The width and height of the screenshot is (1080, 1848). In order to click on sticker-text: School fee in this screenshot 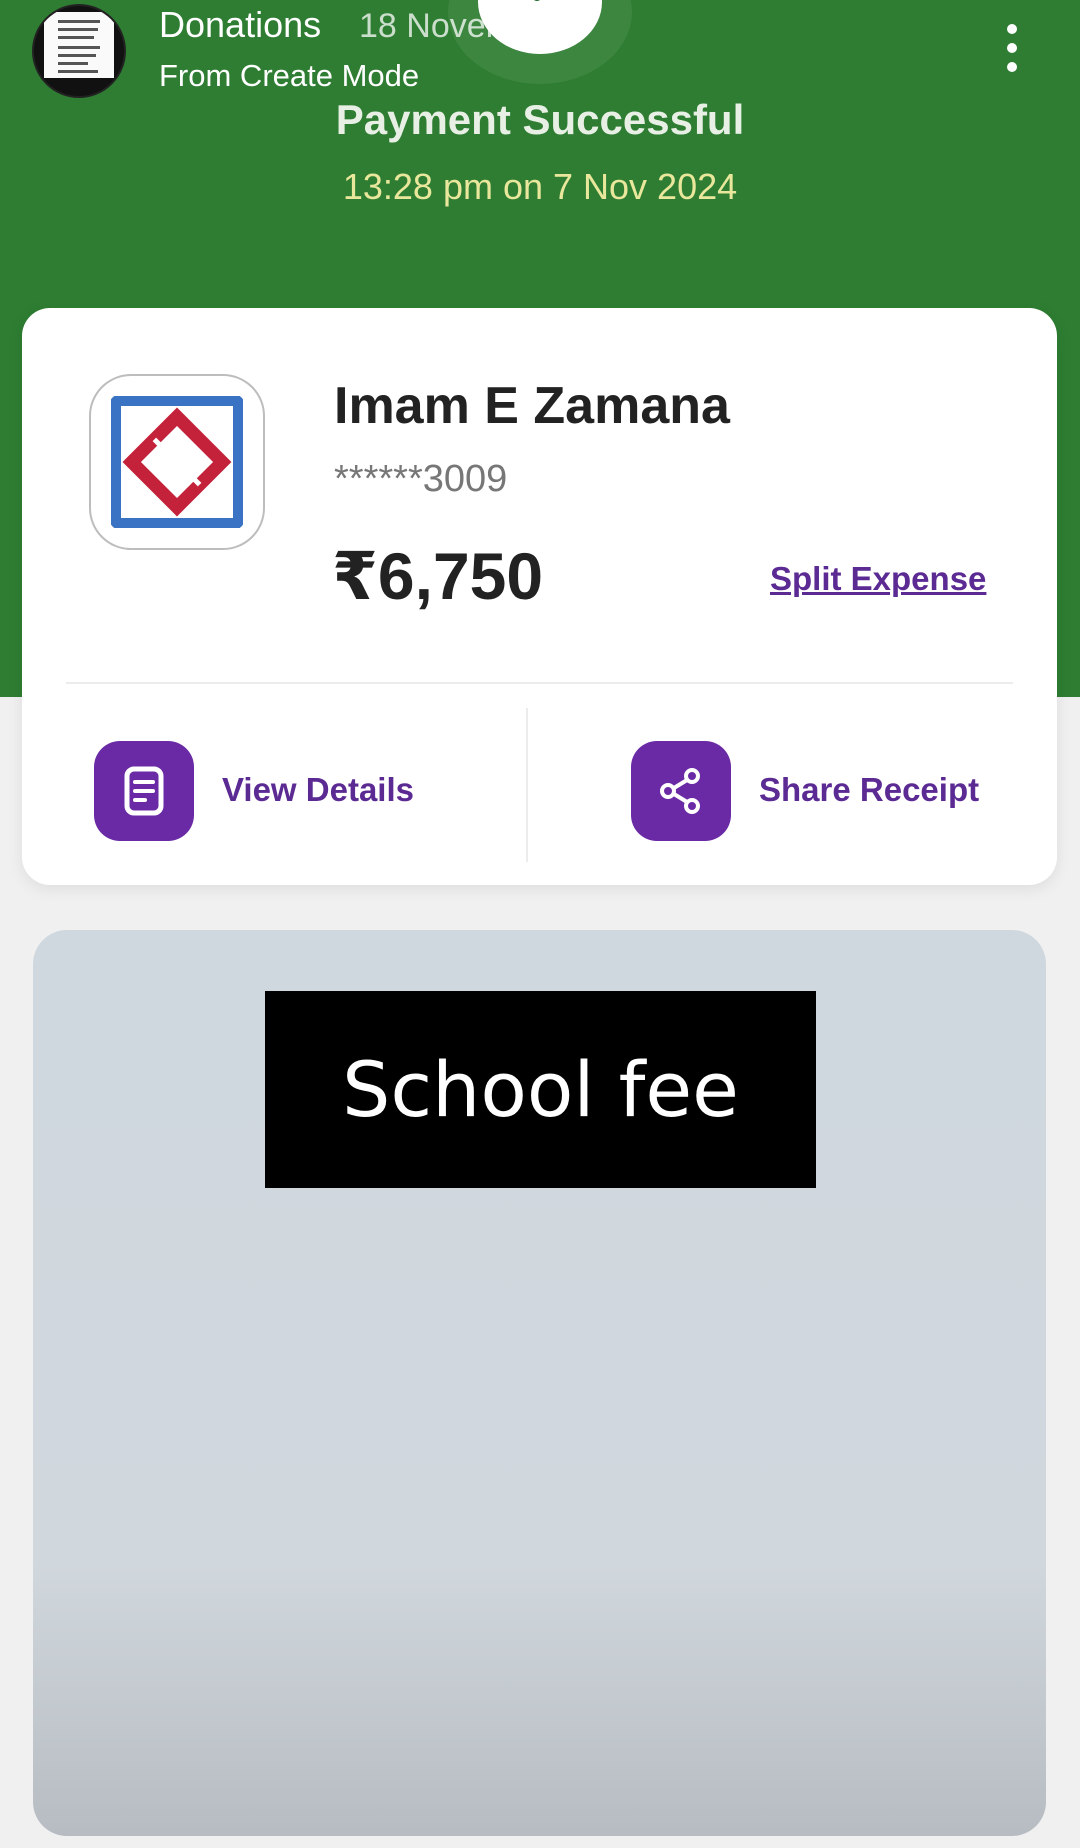, I will do `click(540, 1089)`.